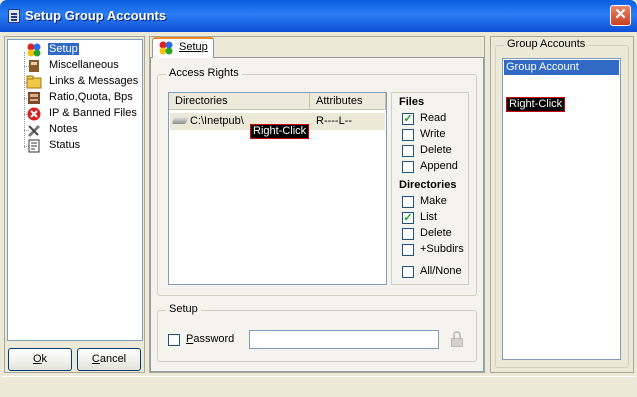 Image resolution: width=637 pixels, height=397 pixels. What do you see at coordinates (441, 271) in the screenshot?
I see `checkbox-label: All/None` at bounding box center [441, 271].